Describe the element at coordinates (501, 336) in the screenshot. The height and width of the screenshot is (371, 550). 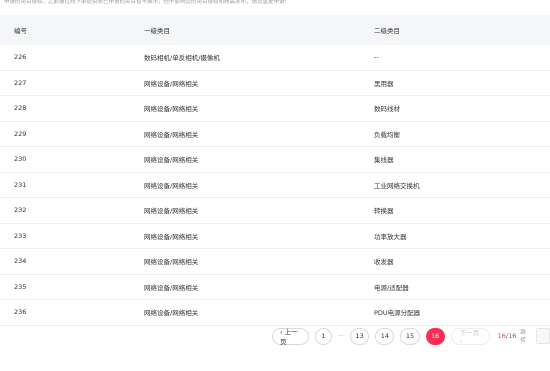
I see `page-count-current: 16` at that location.